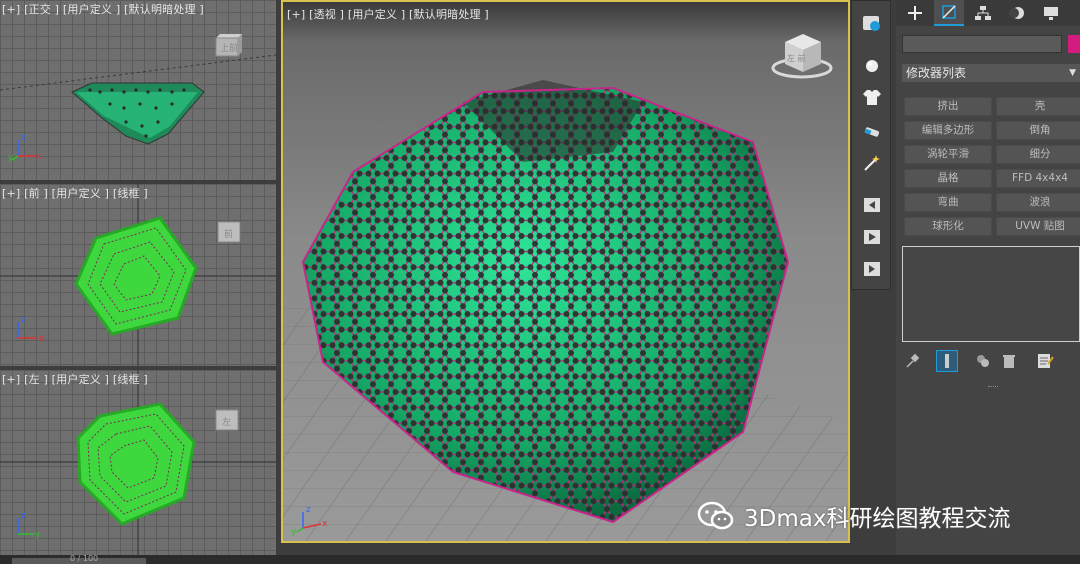 The height and width of the screenshot is (564, 1080). I want to click on pin-icon, so click(913, 361).